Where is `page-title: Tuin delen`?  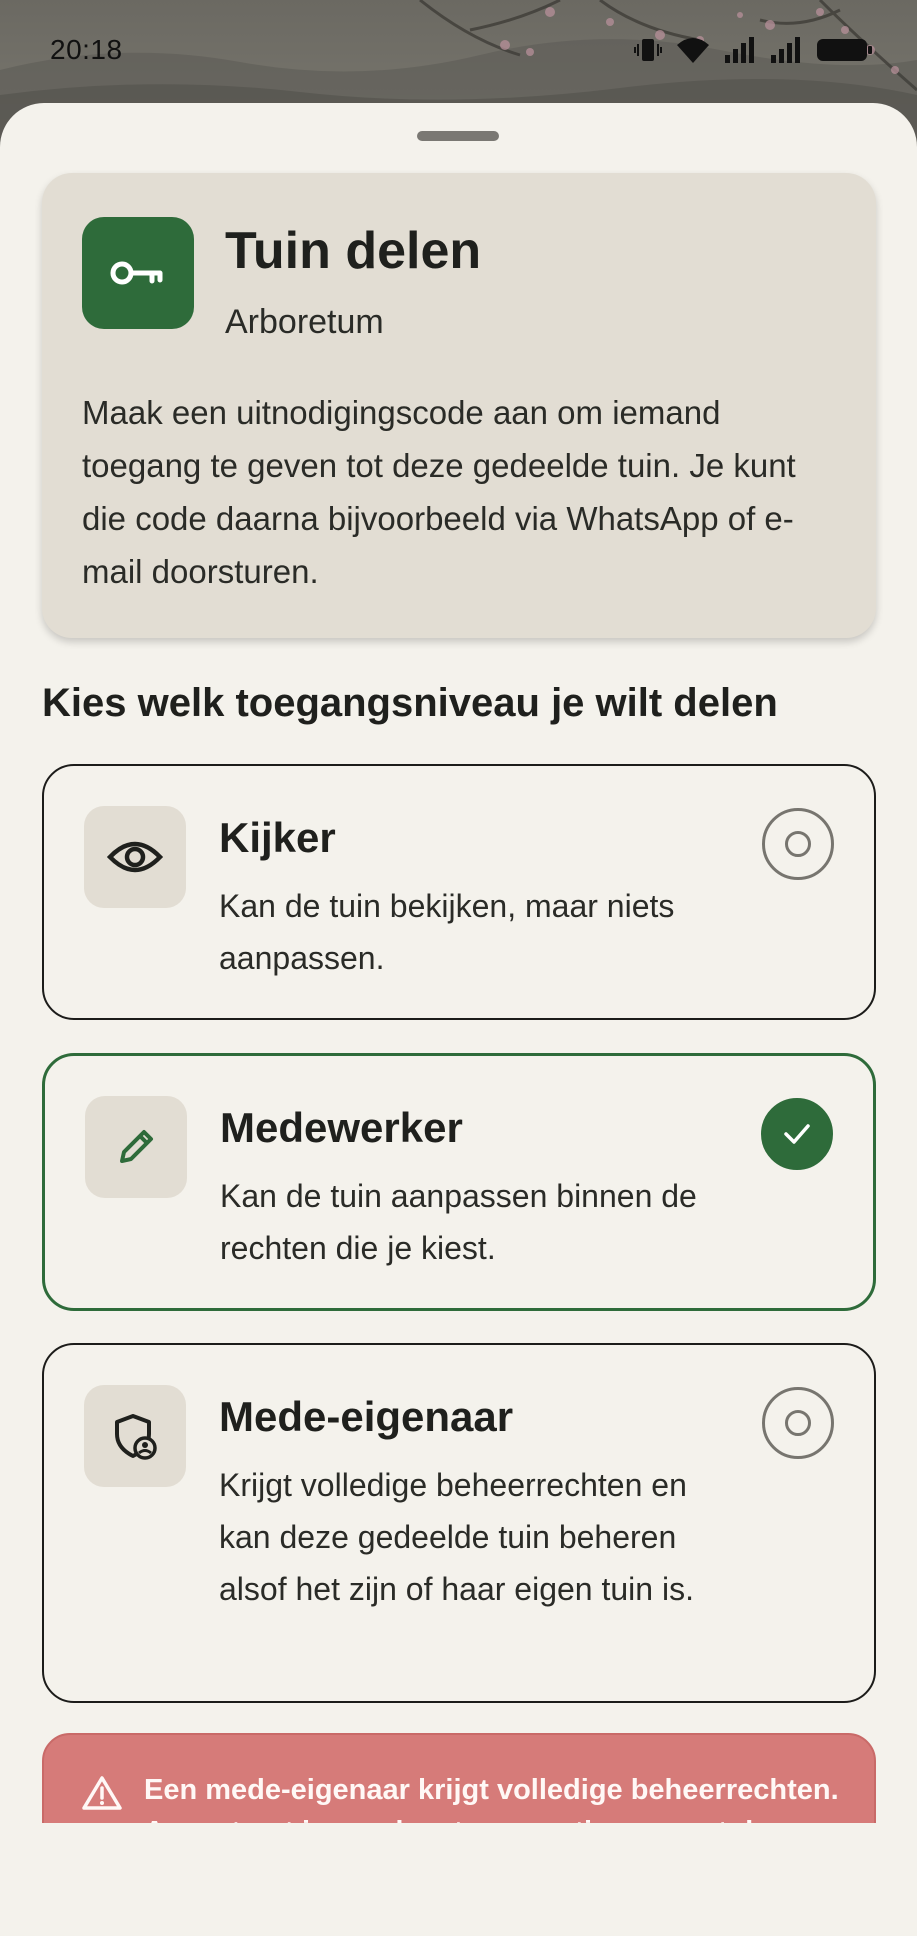
page-title: Tuin delen is located at coordinates (353, 251).